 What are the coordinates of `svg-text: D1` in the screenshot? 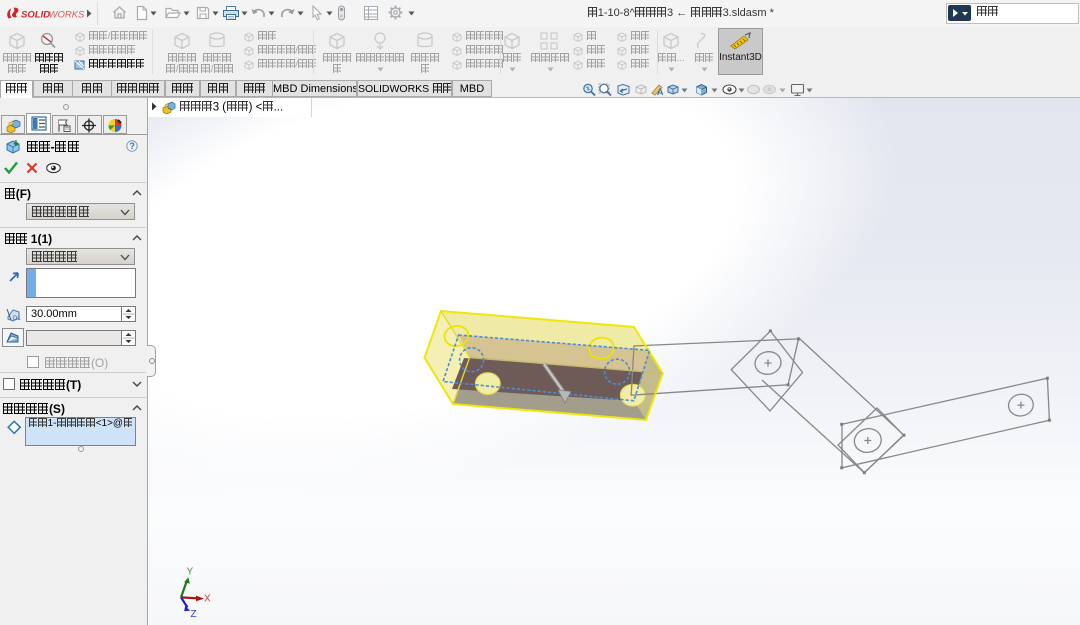 It's located at (17, 319).